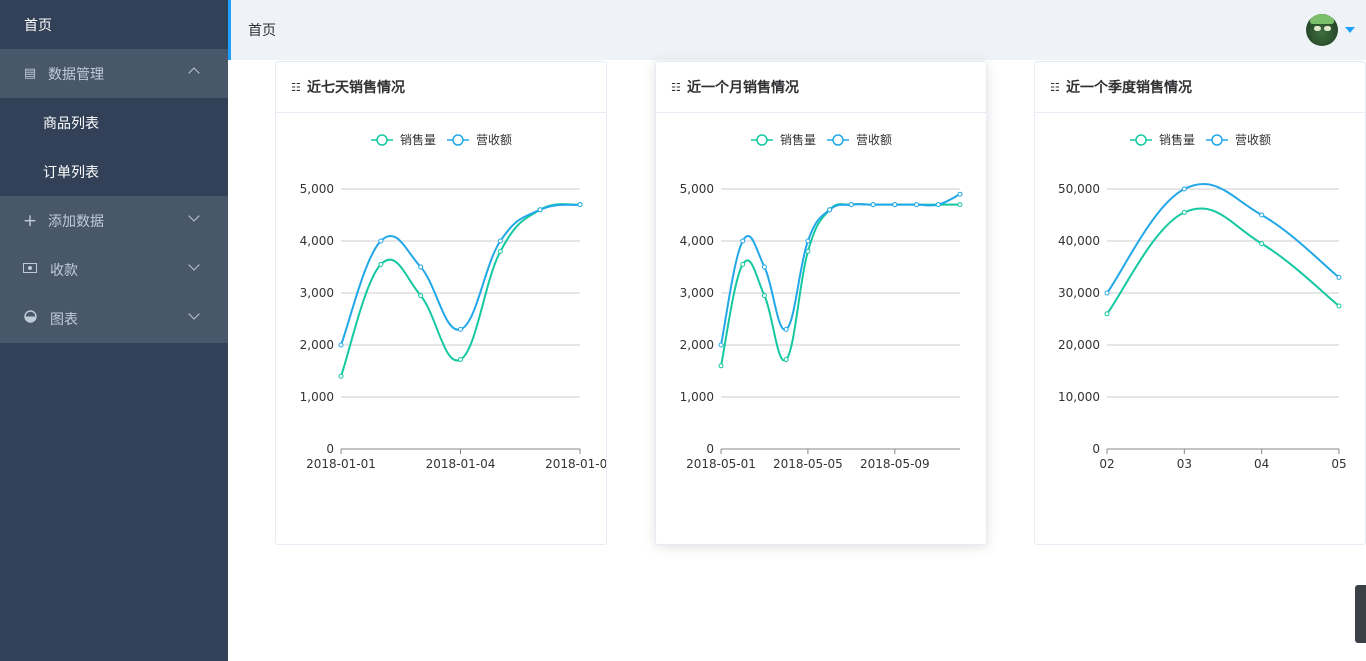  I want to click on caret-down-icon, so click(1350, 30).